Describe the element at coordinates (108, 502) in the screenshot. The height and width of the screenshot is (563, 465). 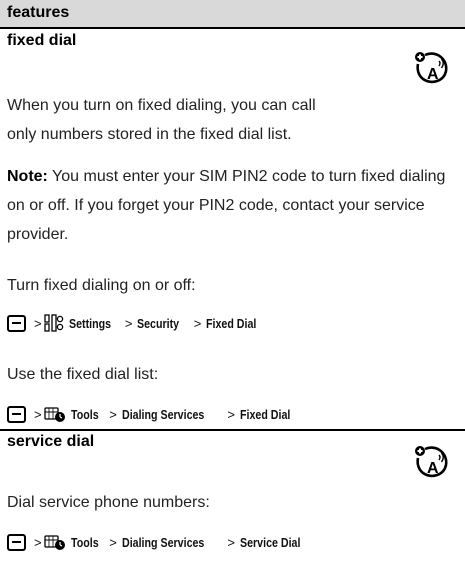
I see `service-dial-step1: Dial service phone numbers:` at that location.